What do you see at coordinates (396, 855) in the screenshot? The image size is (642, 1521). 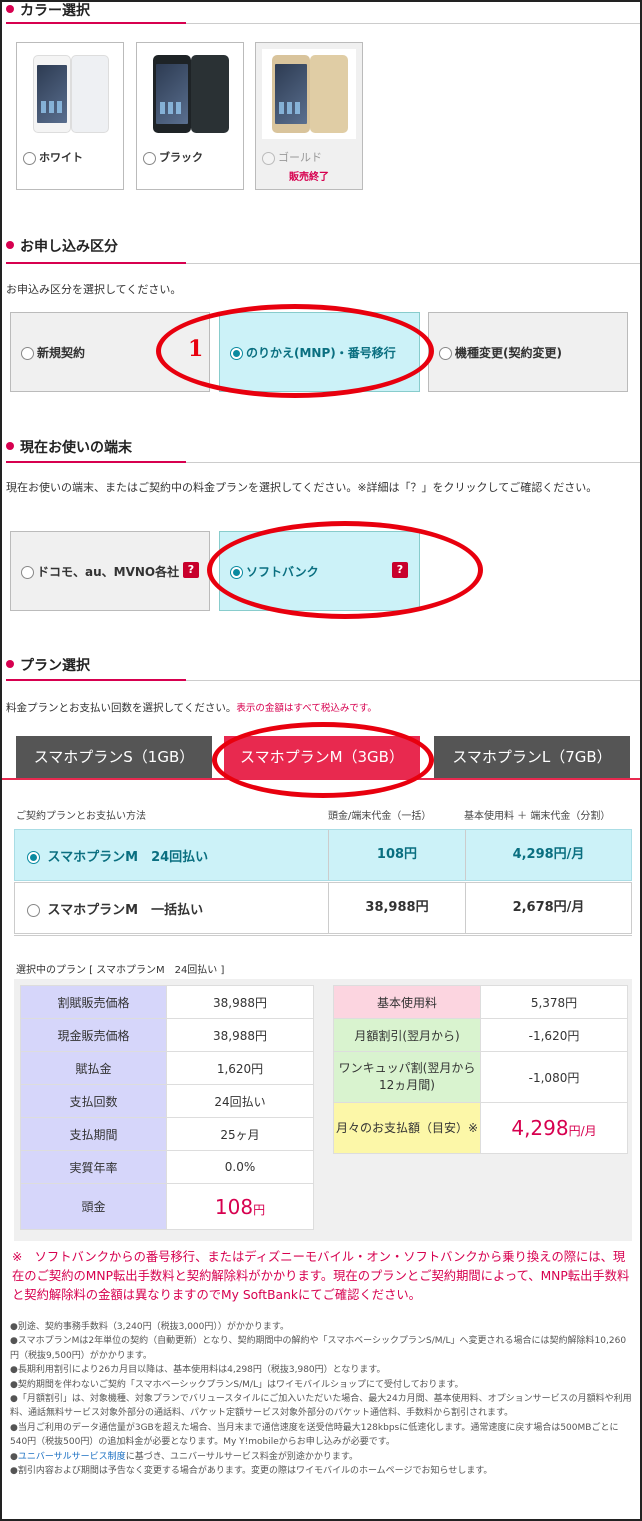 I see `plan-down-payment: 108円` at bounding box center [396, 855].